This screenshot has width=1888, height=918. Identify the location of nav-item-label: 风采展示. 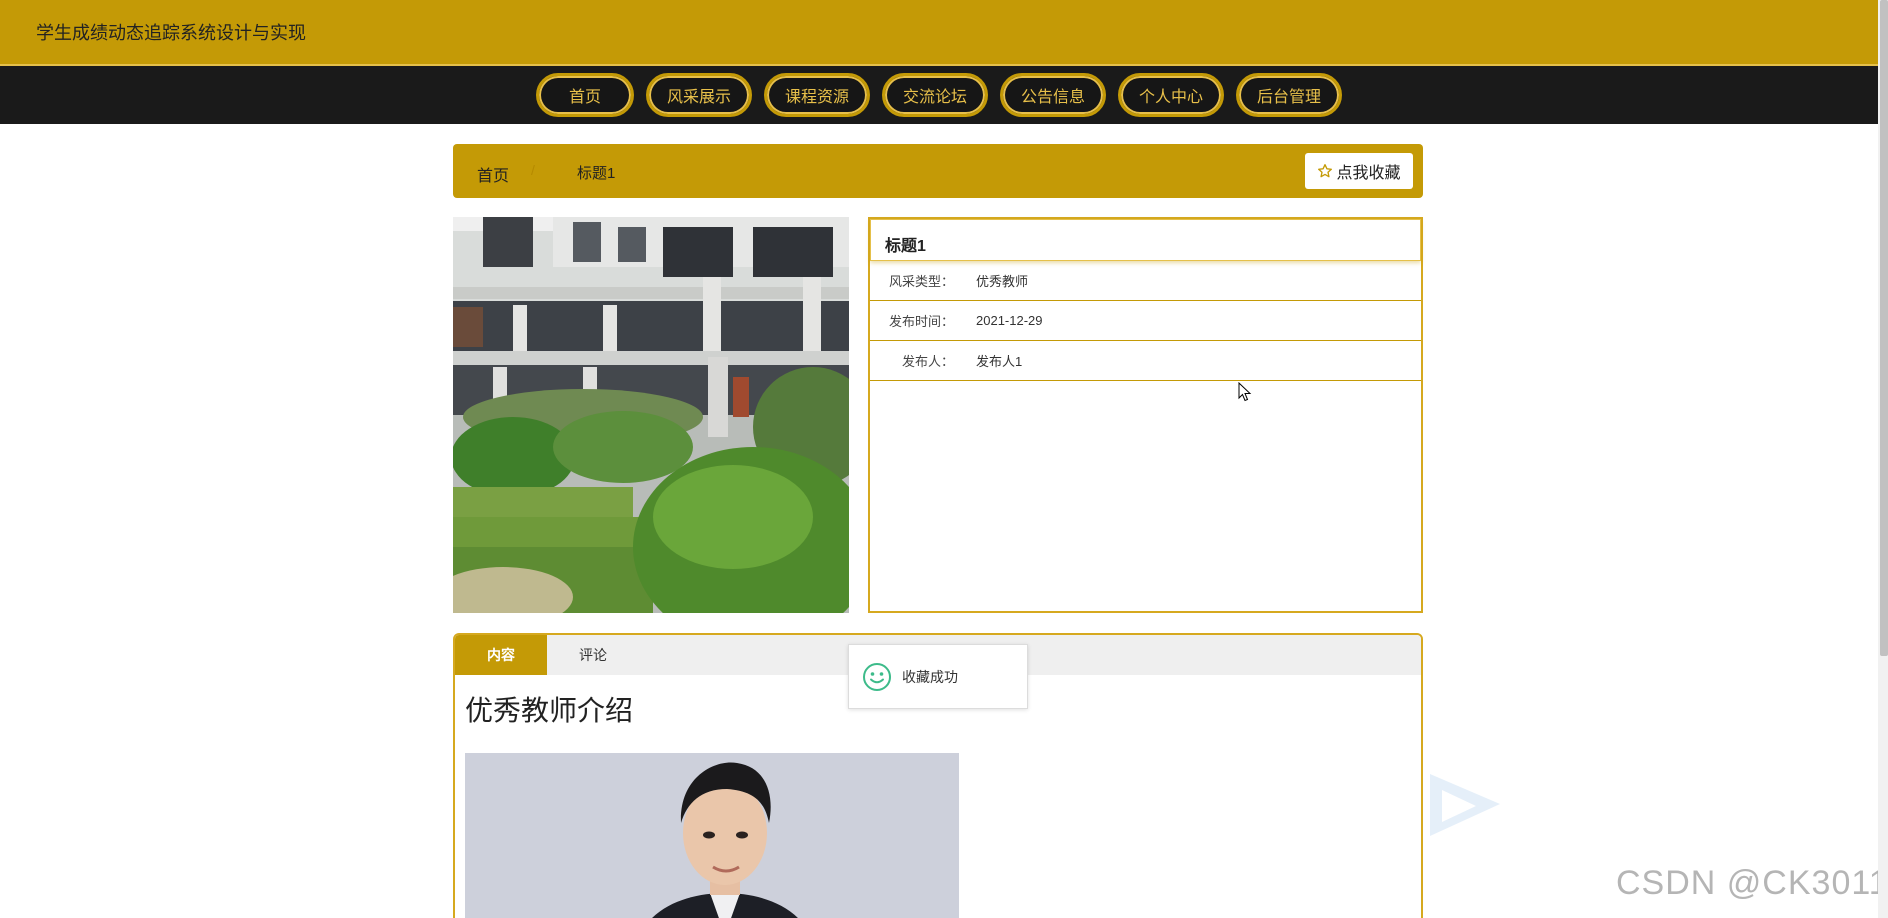
(698, 97).